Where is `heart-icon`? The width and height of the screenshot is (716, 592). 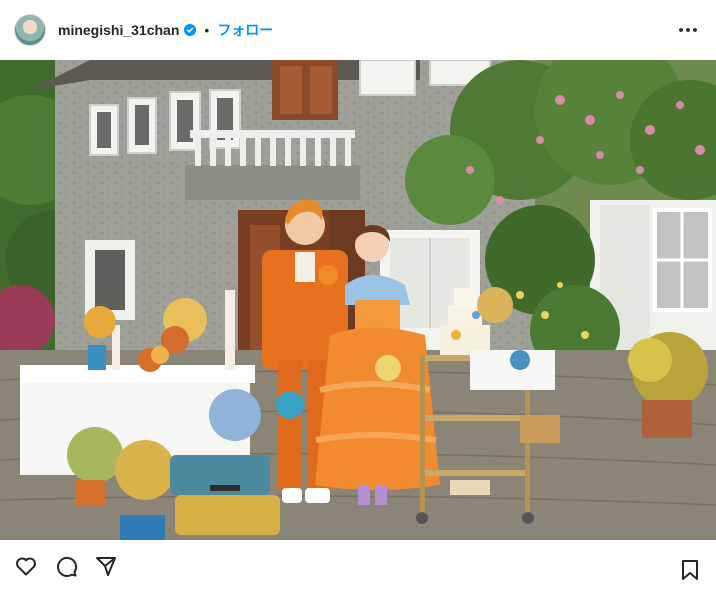
heart-icon is located at coordinates (26, 566).